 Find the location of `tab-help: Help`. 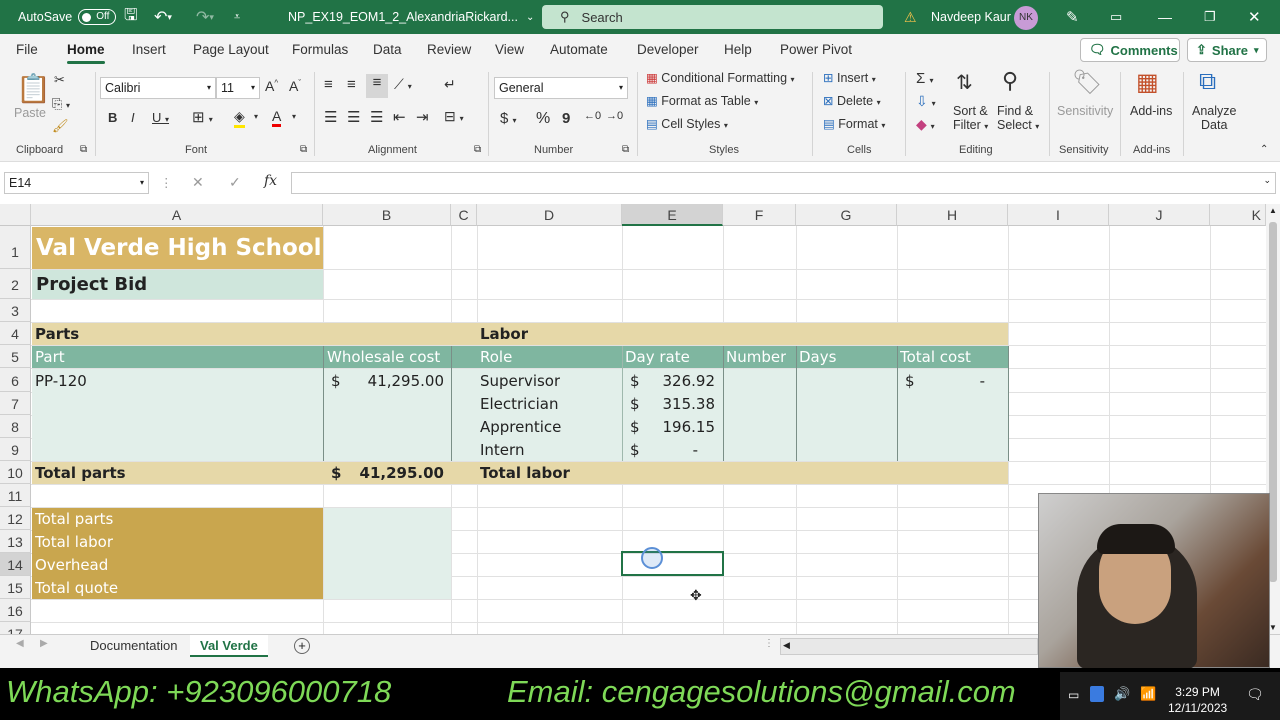

tab-help: Help is located at coordinates (738, 50).